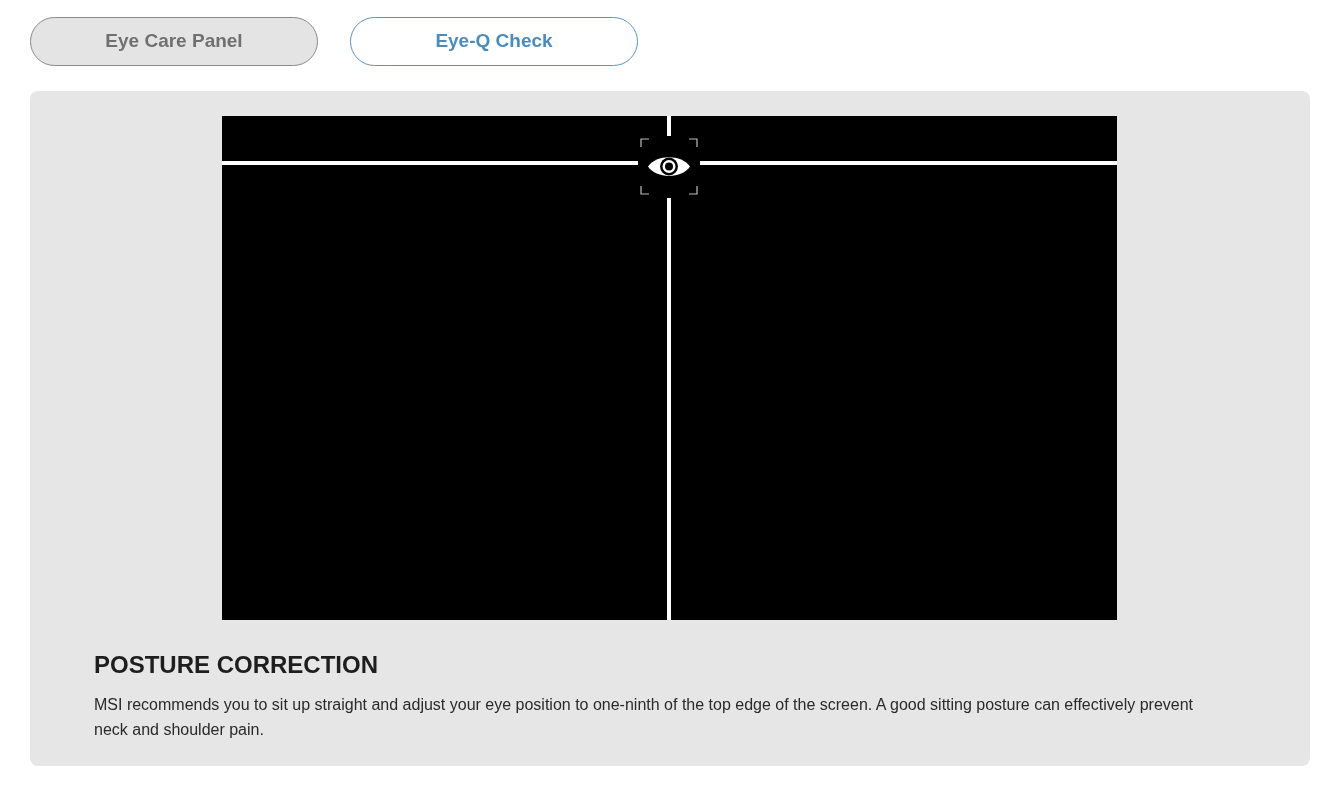  Describe the element at coordinates (644, 717) in the screenshot. I see `section-description: MSI recommends you to sit up straight and adjust your eye position to one-ninth of the top edge of the screen. A good sitting posture can effectively prevent neck and shoulder pain.` at that location.